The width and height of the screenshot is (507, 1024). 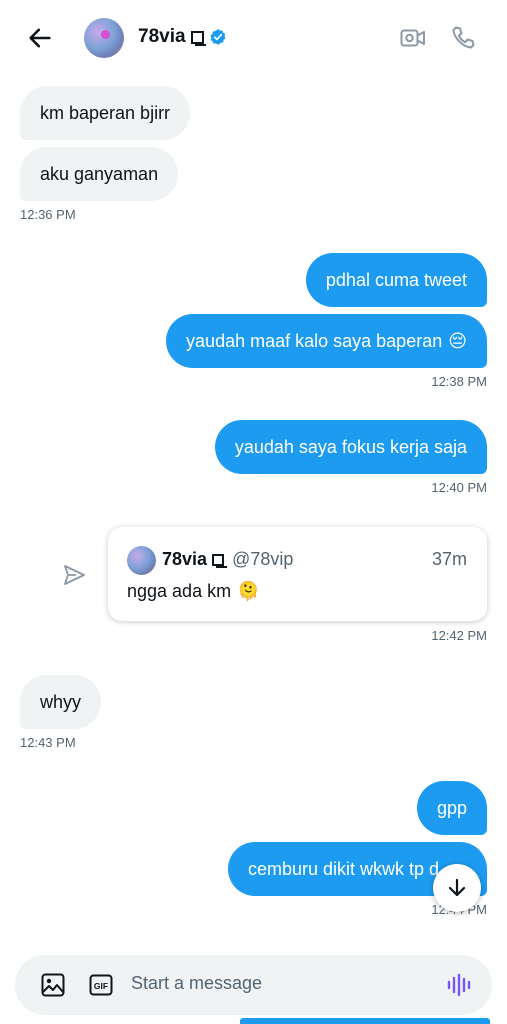 What do you see at coordinates (314, 340) in the screenshot?
I see `message-text: yaudah maaf kalo saya baperan` at bounding box center [314, 340].